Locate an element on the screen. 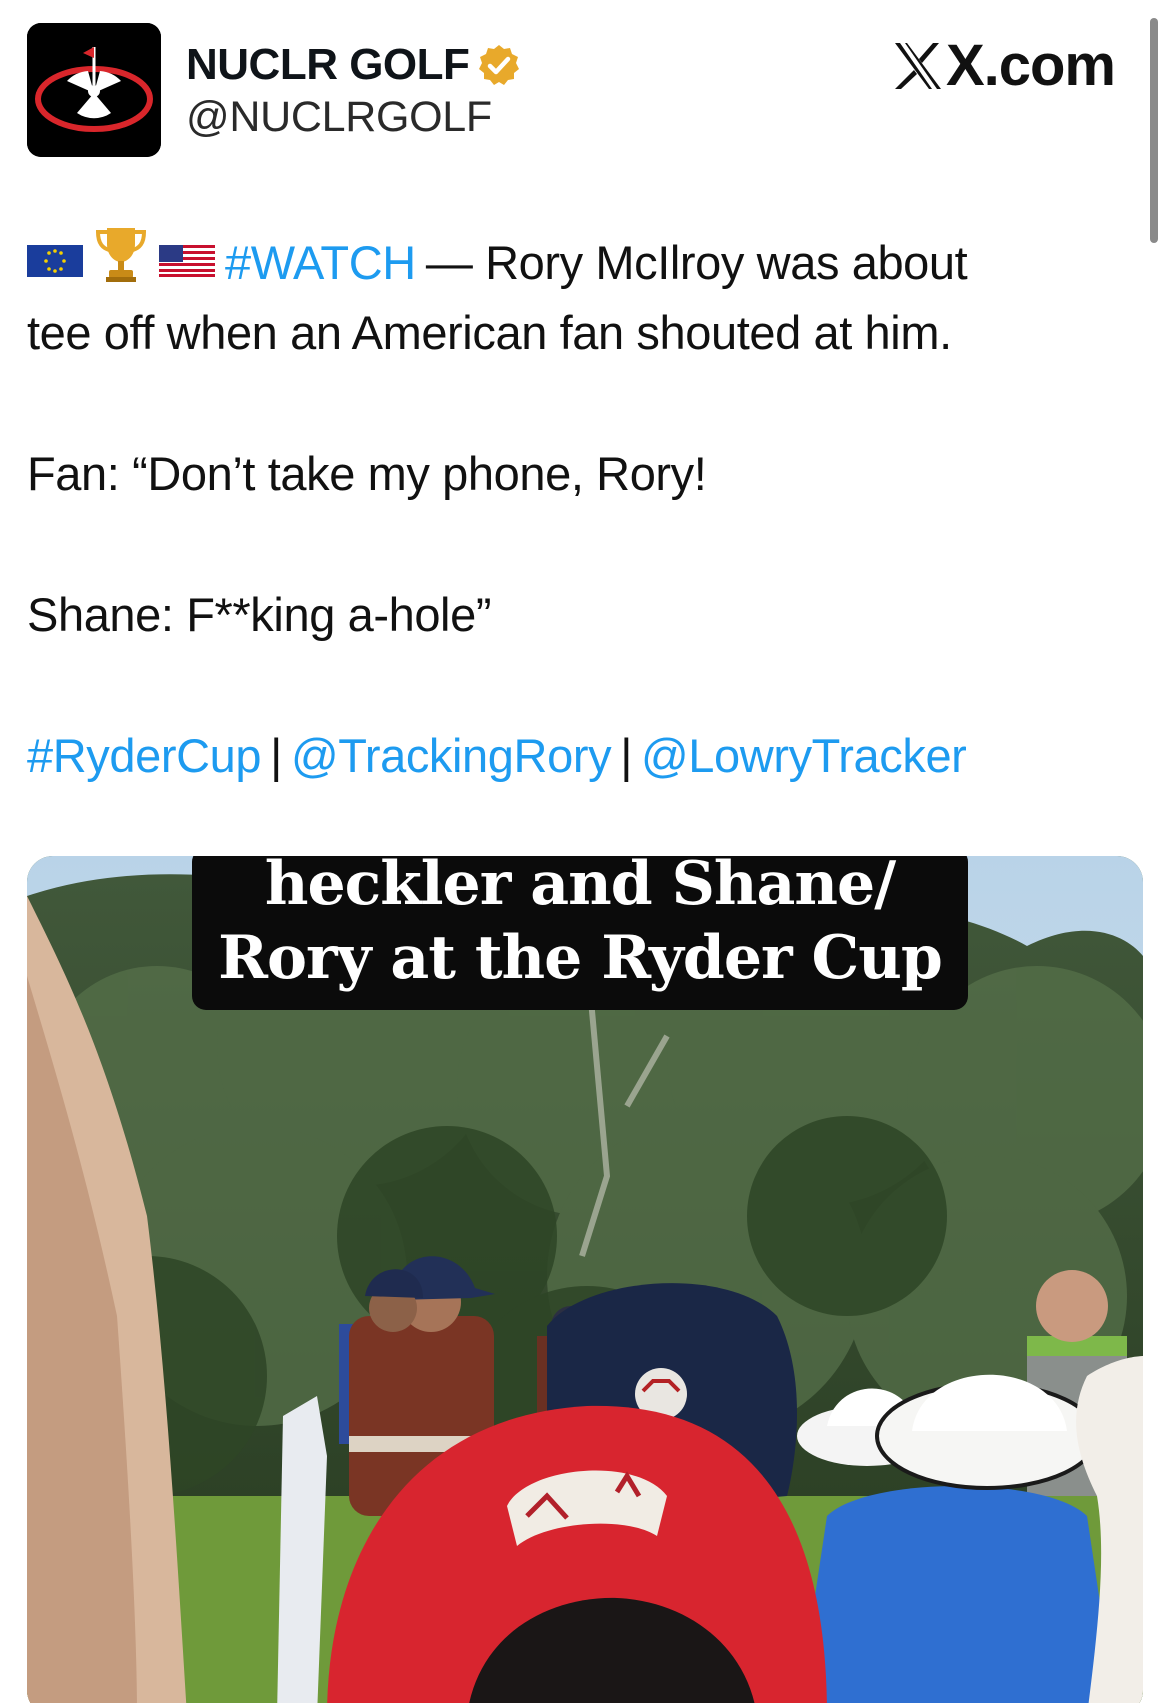 The image size is (1170, 1703). scrollbar is located at coordinates (1154, 130).